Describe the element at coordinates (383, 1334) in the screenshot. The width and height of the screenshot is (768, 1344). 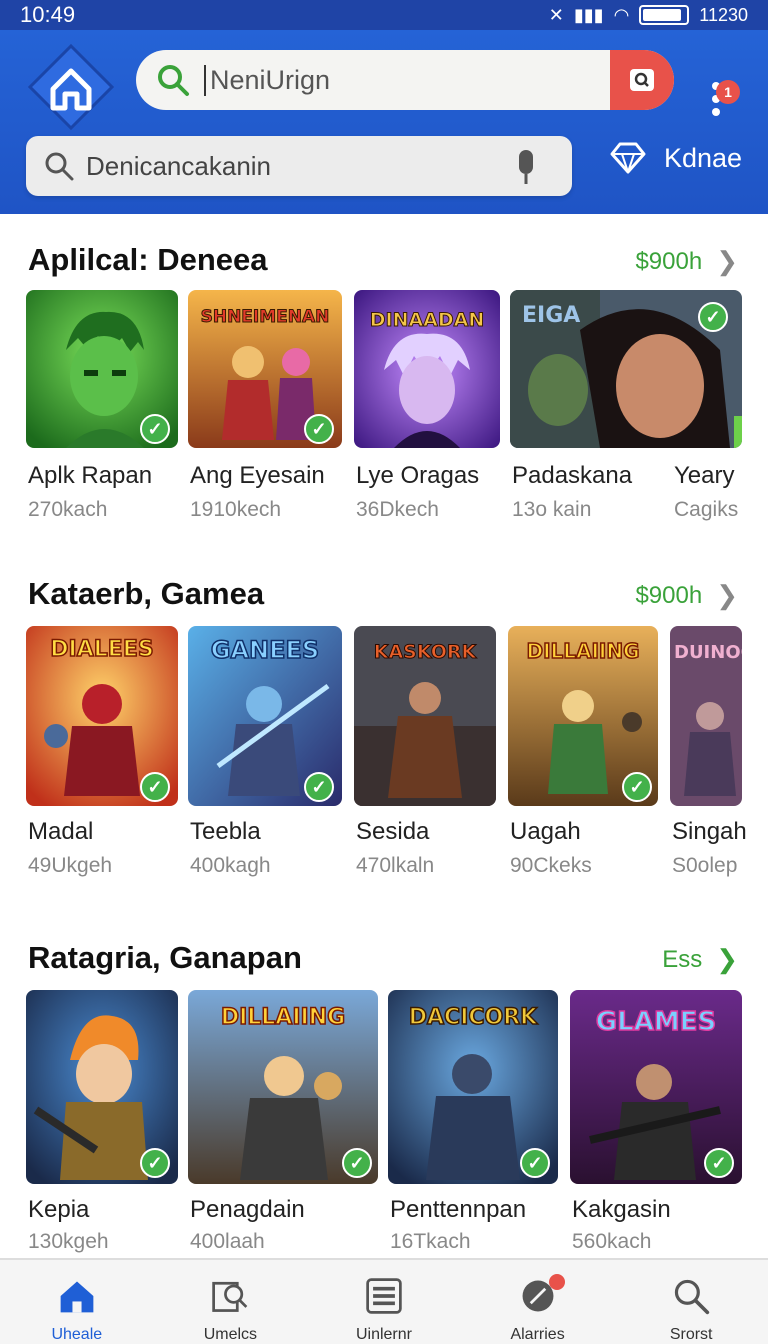
I see `nav-label: Uinlernr` at that location.